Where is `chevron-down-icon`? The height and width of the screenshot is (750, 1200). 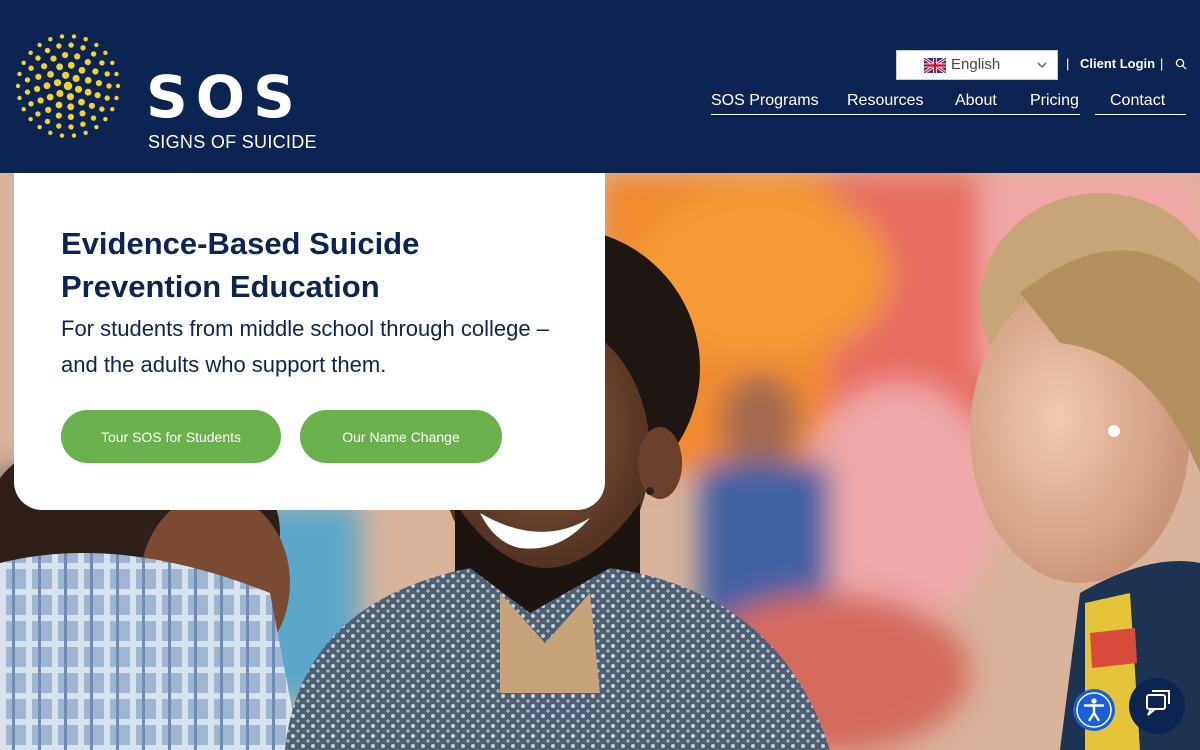 chevron-down-icon is located at coordinates (1042, 65).